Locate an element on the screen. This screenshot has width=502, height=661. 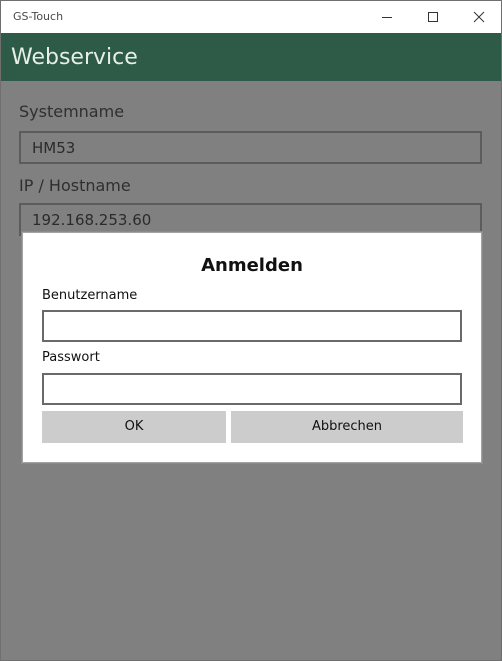
app-header: Webservice is located at coordinates (251, 57).